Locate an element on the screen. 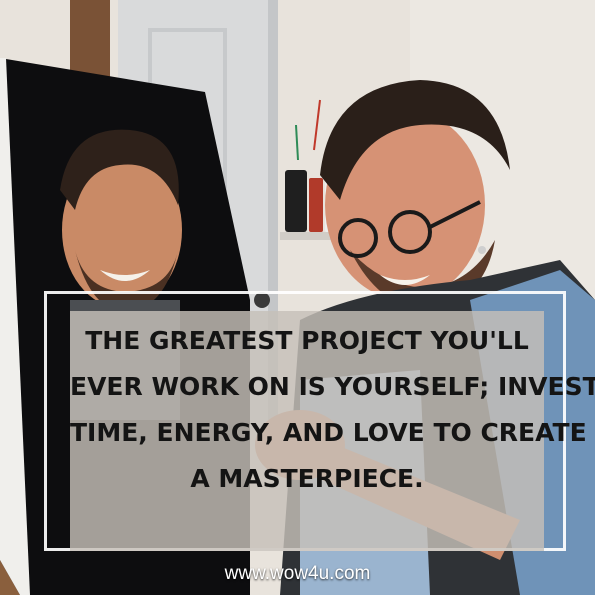  quote-line-4: A MASTERPIECE. is located at coordinates (307, 478).